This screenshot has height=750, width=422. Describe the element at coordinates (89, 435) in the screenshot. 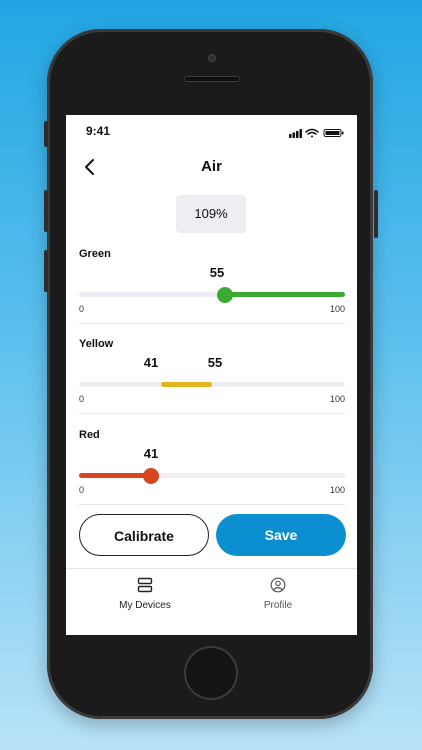

I see `range-red-label: Red` at that location.